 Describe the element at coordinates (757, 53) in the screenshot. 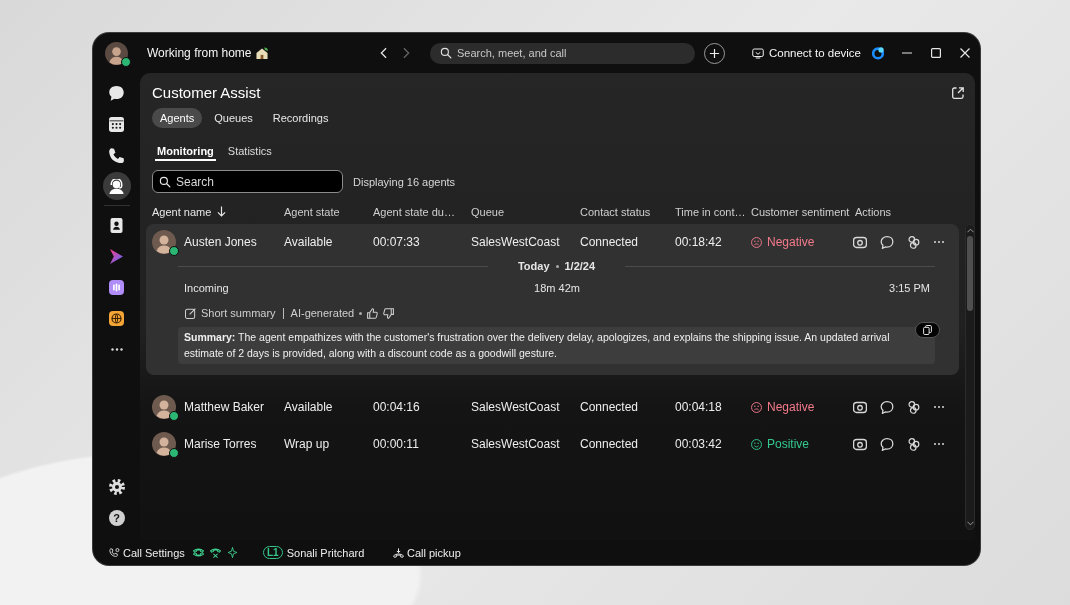

I see `screen-icon` at that location.